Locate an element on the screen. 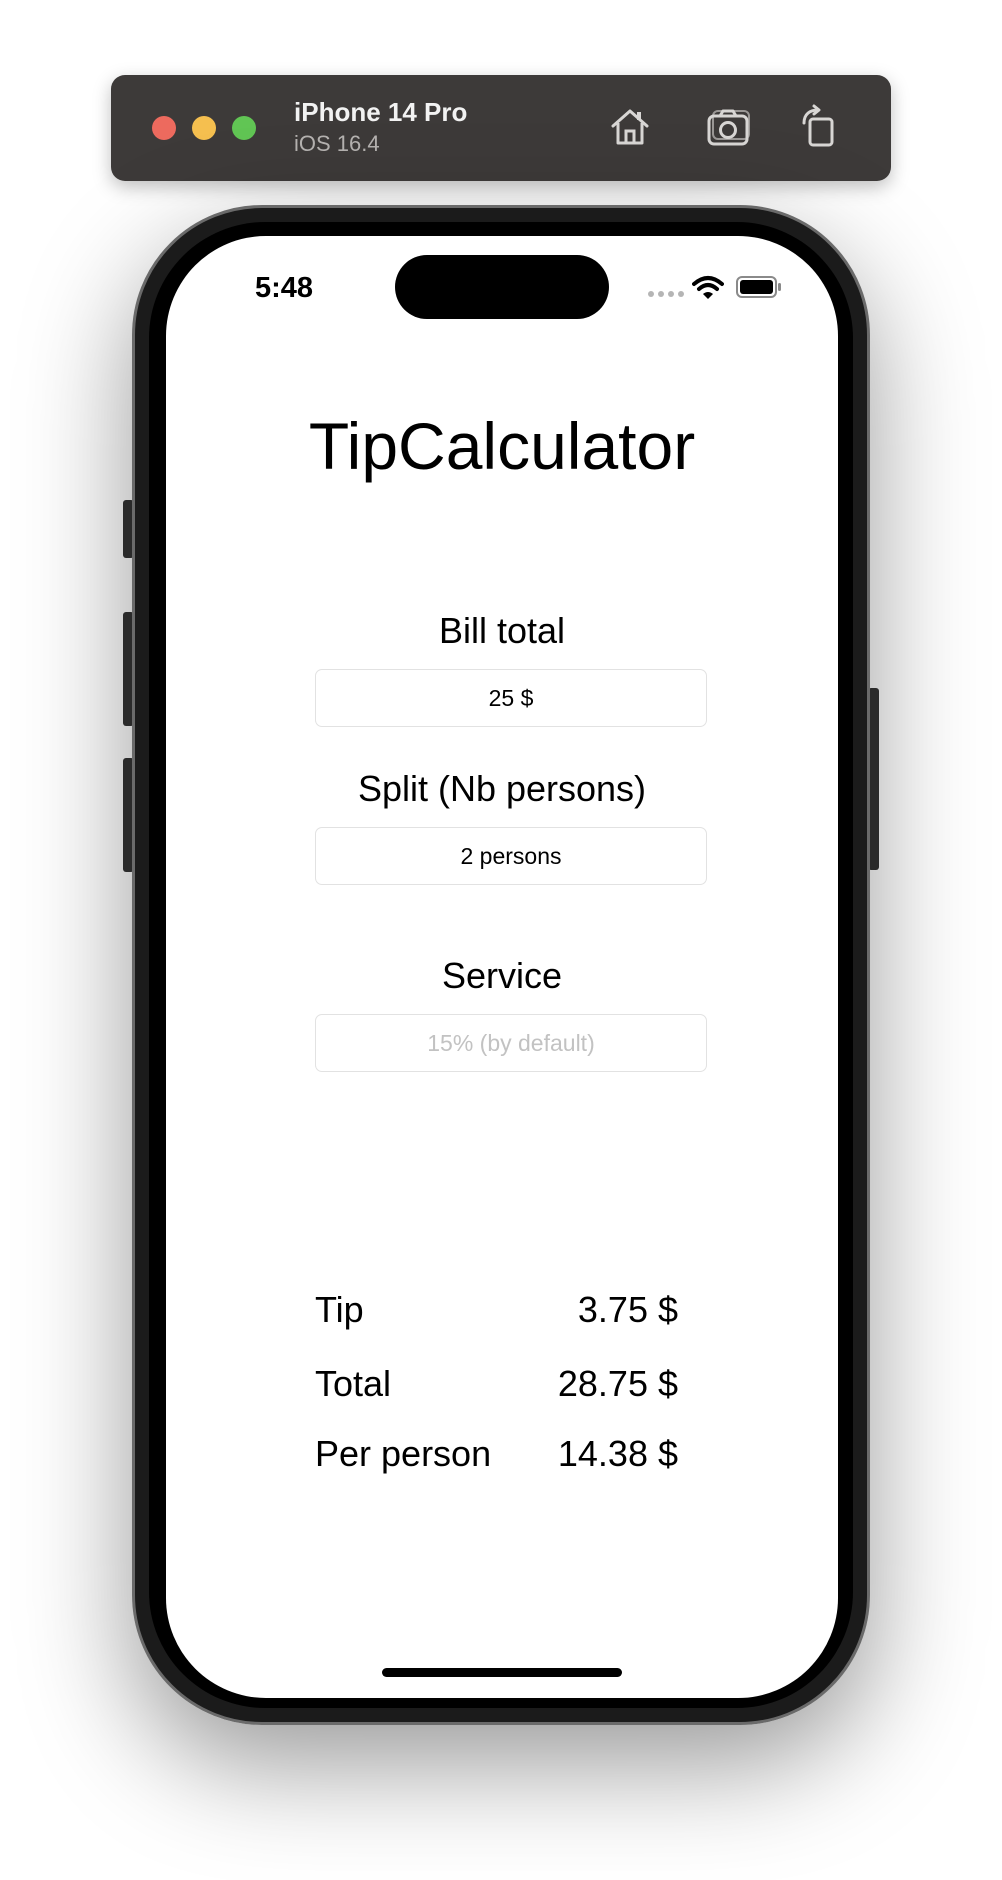  battery-icon is located at coordinates (758, 287).